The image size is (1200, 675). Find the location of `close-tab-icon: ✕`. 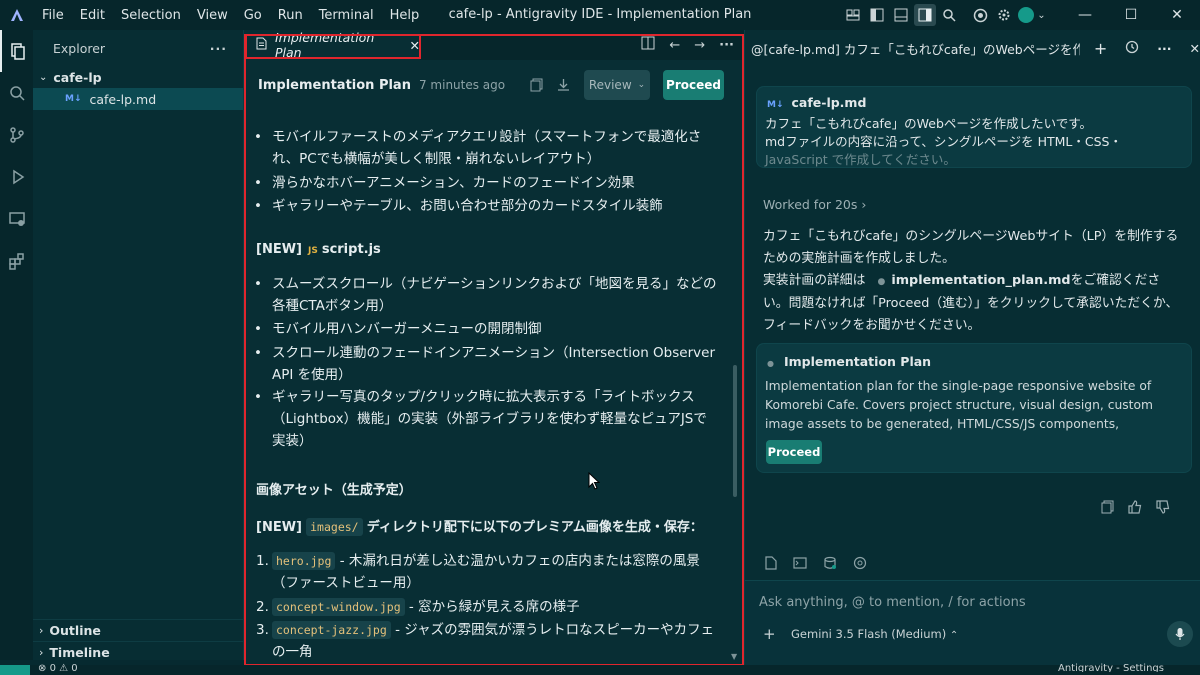

close-tab-icon: ✕ is located at coordinates (415, 45).